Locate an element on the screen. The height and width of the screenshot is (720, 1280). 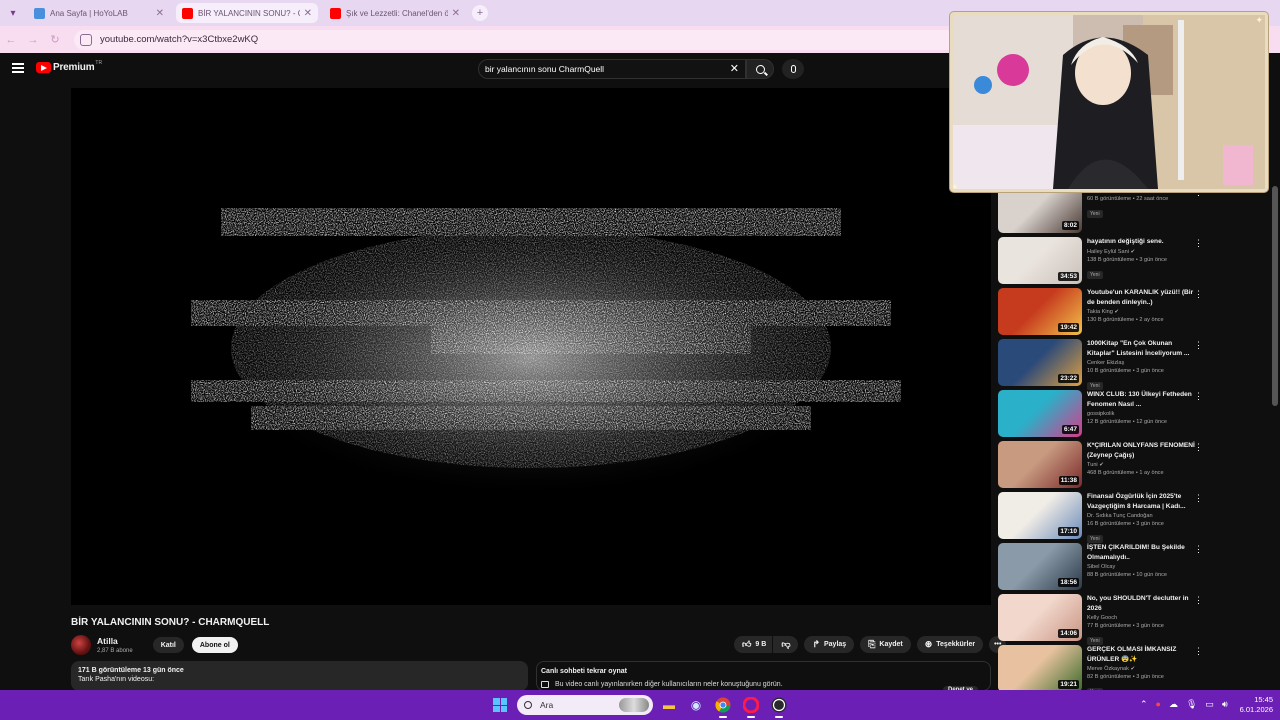
recommended-channel: Merve Özkaynak ✔ is located at coordinates (1141, 669).